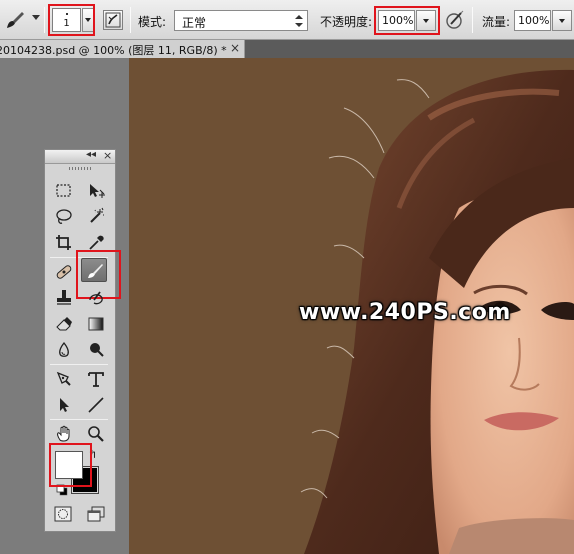  I want to click on healing-brush-tool, so click(64, 272).